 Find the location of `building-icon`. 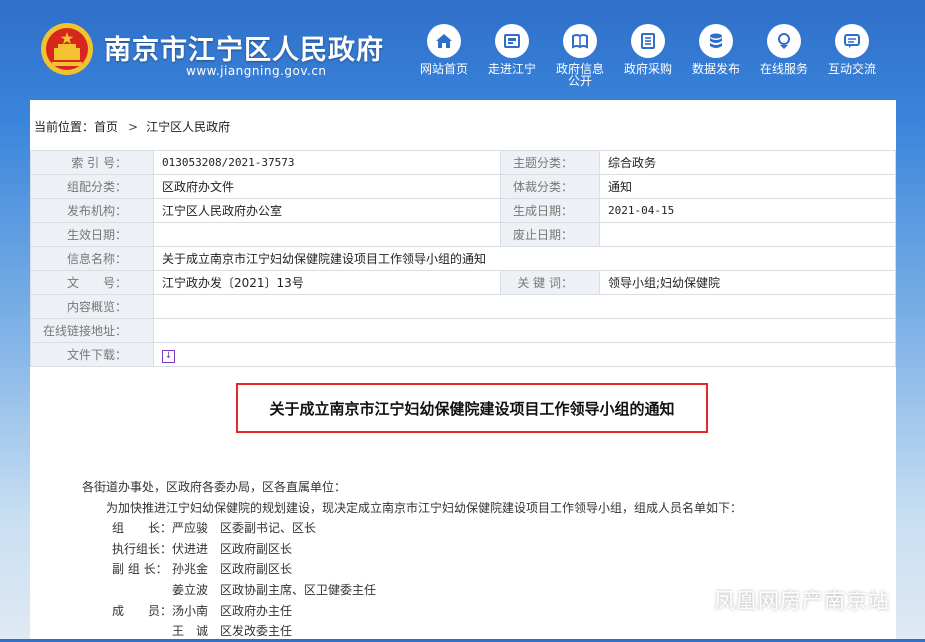

building-icon is located at coordinates (512, 41).